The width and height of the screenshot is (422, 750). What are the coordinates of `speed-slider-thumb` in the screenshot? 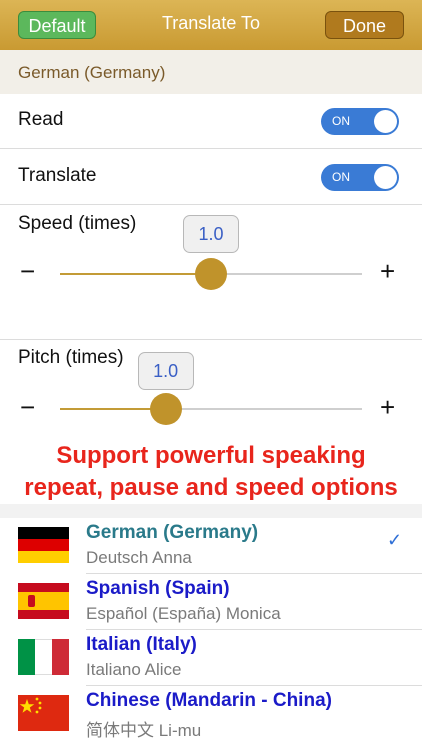 It's located at (211, 274).